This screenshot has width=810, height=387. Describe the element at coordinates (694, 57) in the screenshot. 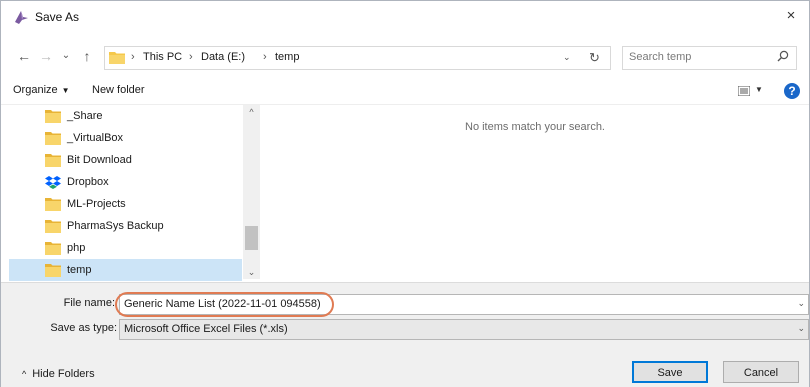

I see `search-input` at that location.